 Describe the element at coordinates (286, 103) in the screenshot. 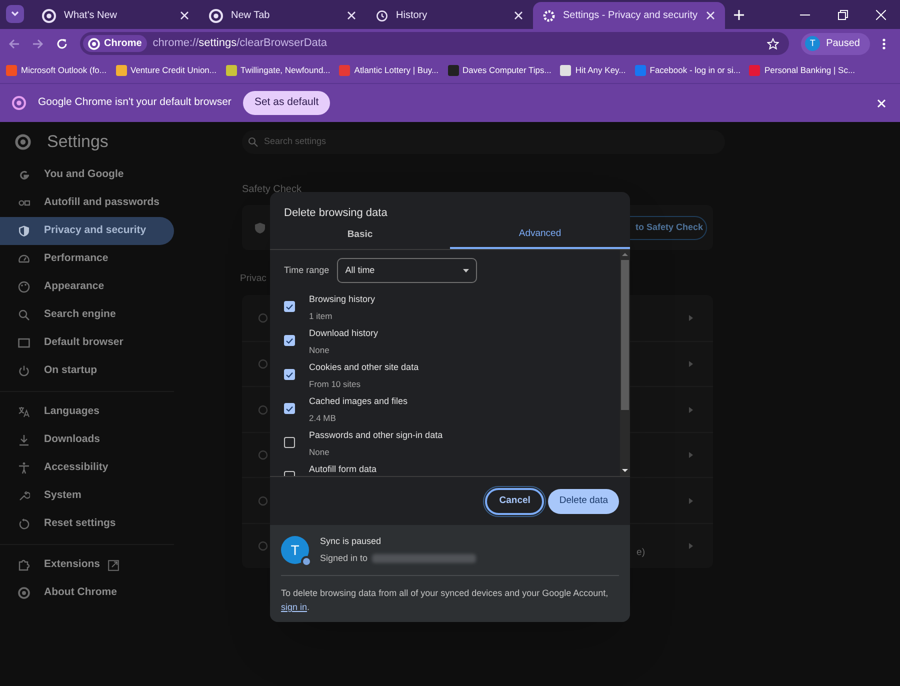

I see `set-default-button: Set as default` at that location.